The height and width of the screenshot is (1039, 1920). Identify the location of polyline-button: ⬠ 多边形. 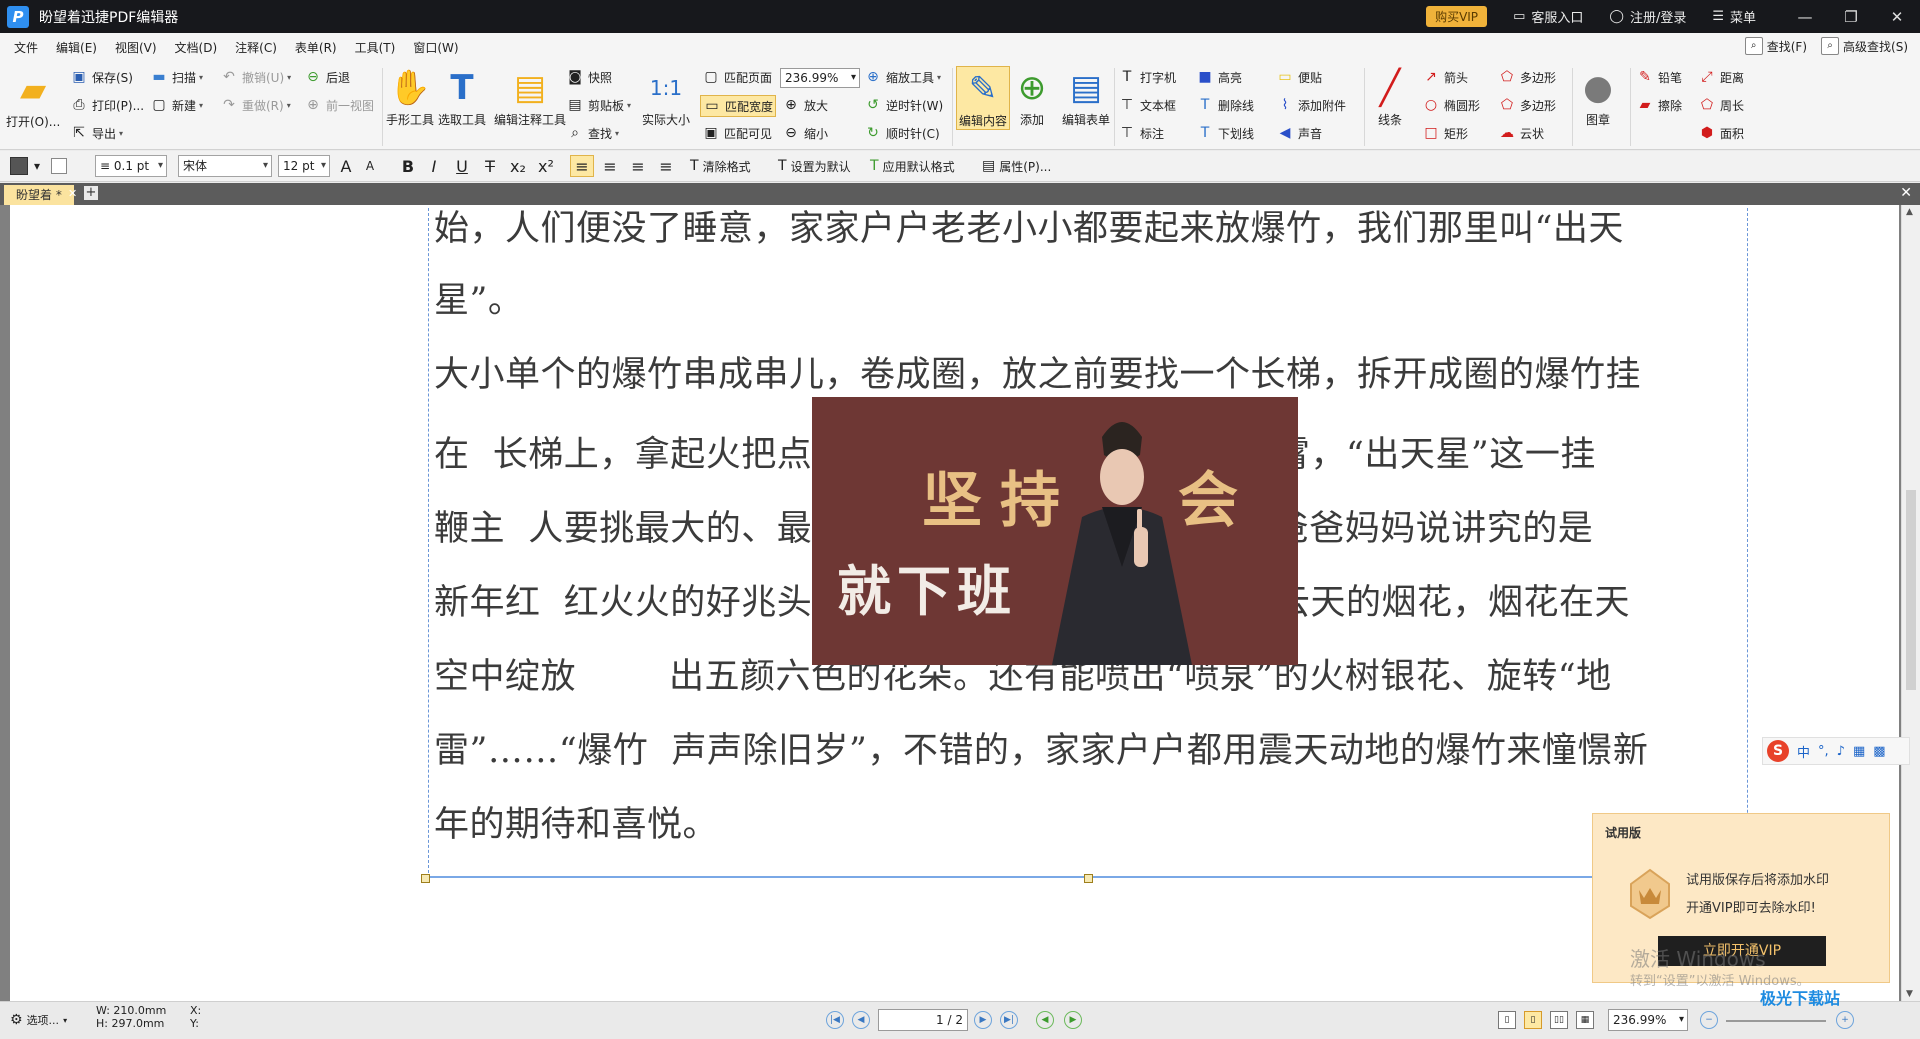
(1527, 105).